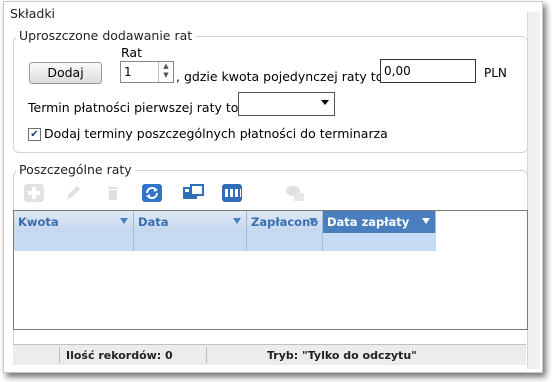 This screenshot has width=552, height=382. I want to click on column-header-data-zaplaty: Data zapłaty, so click(379, 222).